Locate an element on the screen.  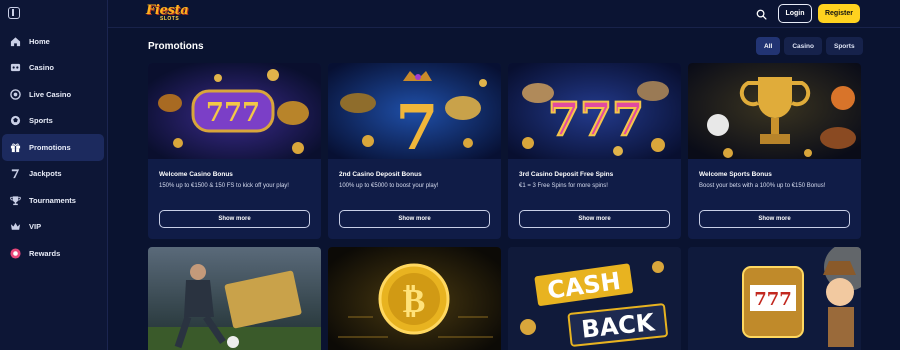
sidebar-item-label: Casino is located at coordinates (42, 68).